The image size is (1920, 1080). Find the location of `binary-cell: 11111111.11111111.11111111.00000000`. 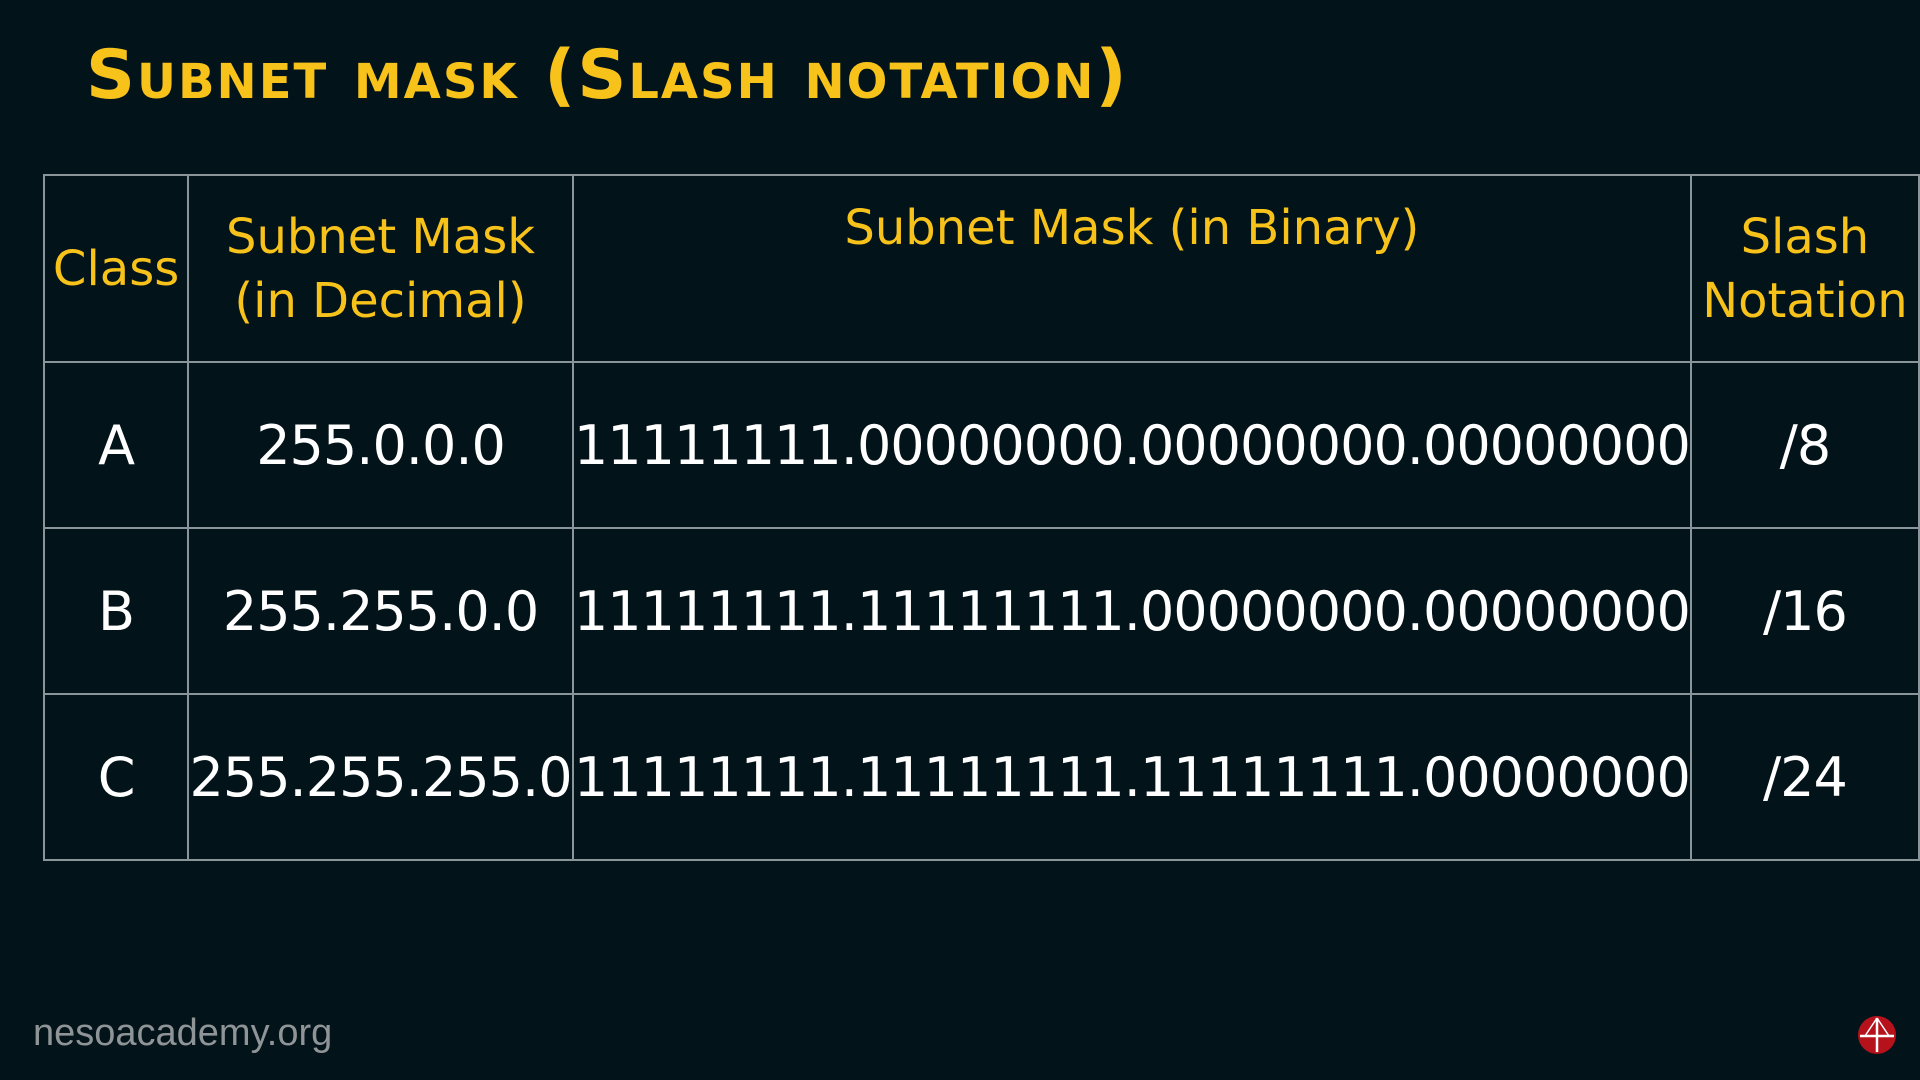

binary-cell: 11111111.11111111.11111111.00000000 is located at coordinates (1131, 777).